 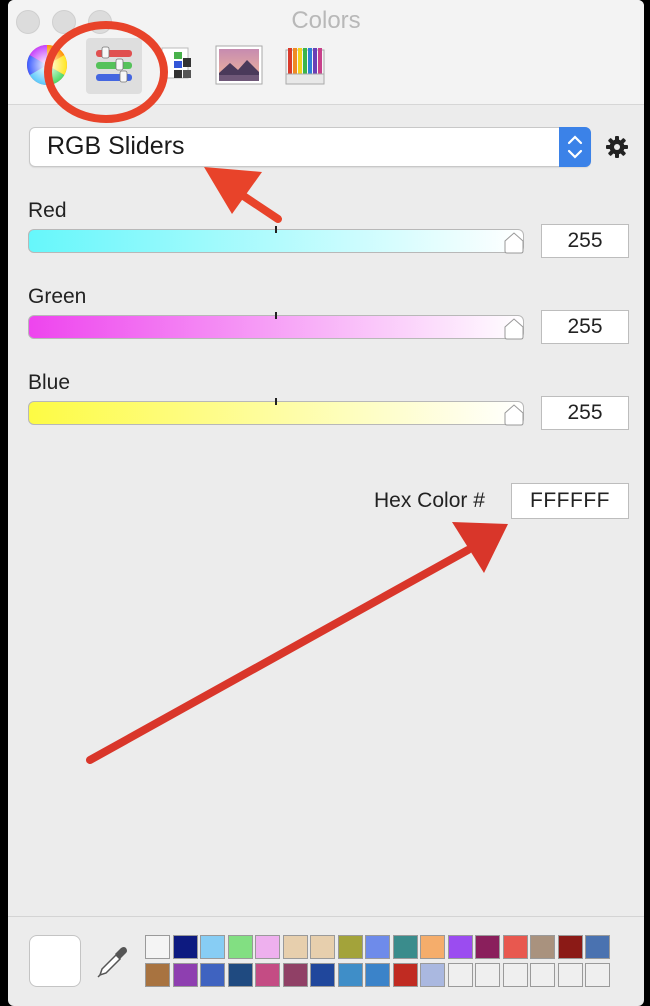 What do you see at coordinates (279, 655) in the screenshot?
I see `annotation-arrow-shaft` at bounding box center [279, 655].